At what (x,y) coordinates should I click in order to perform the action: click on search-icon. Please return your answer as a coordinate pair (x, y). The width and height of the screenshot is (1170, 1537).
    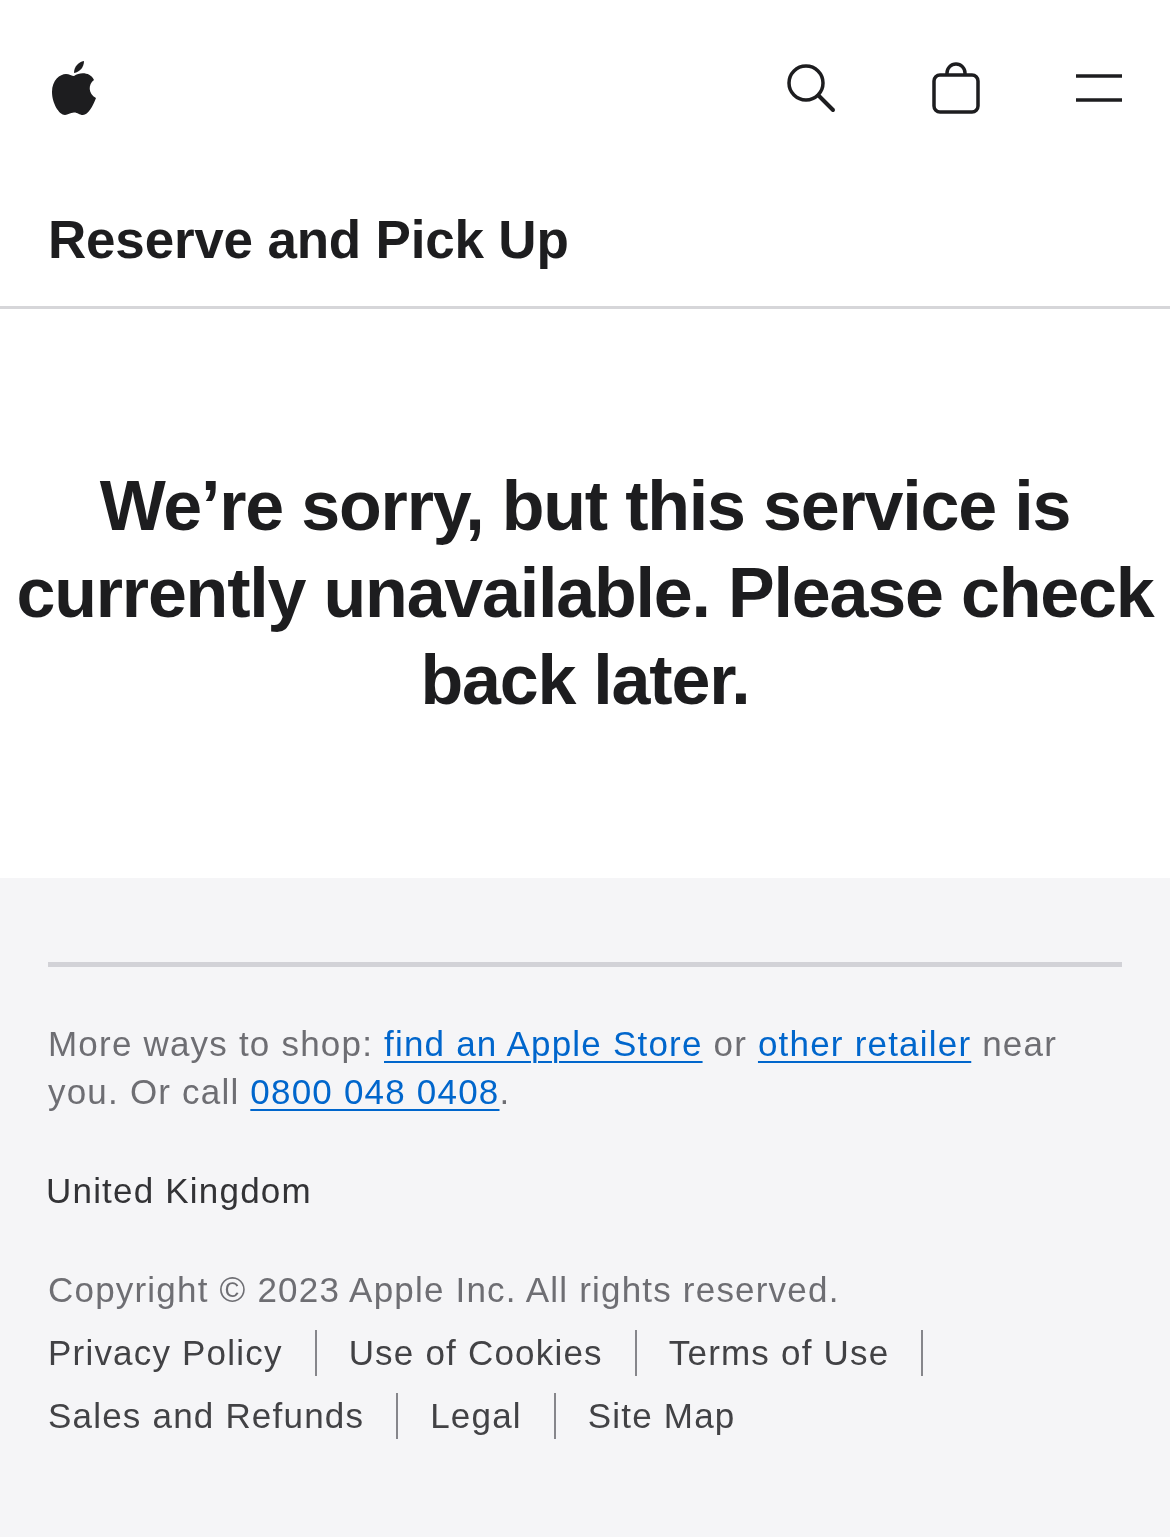
    Looking at the image, I should click on (811, 88).